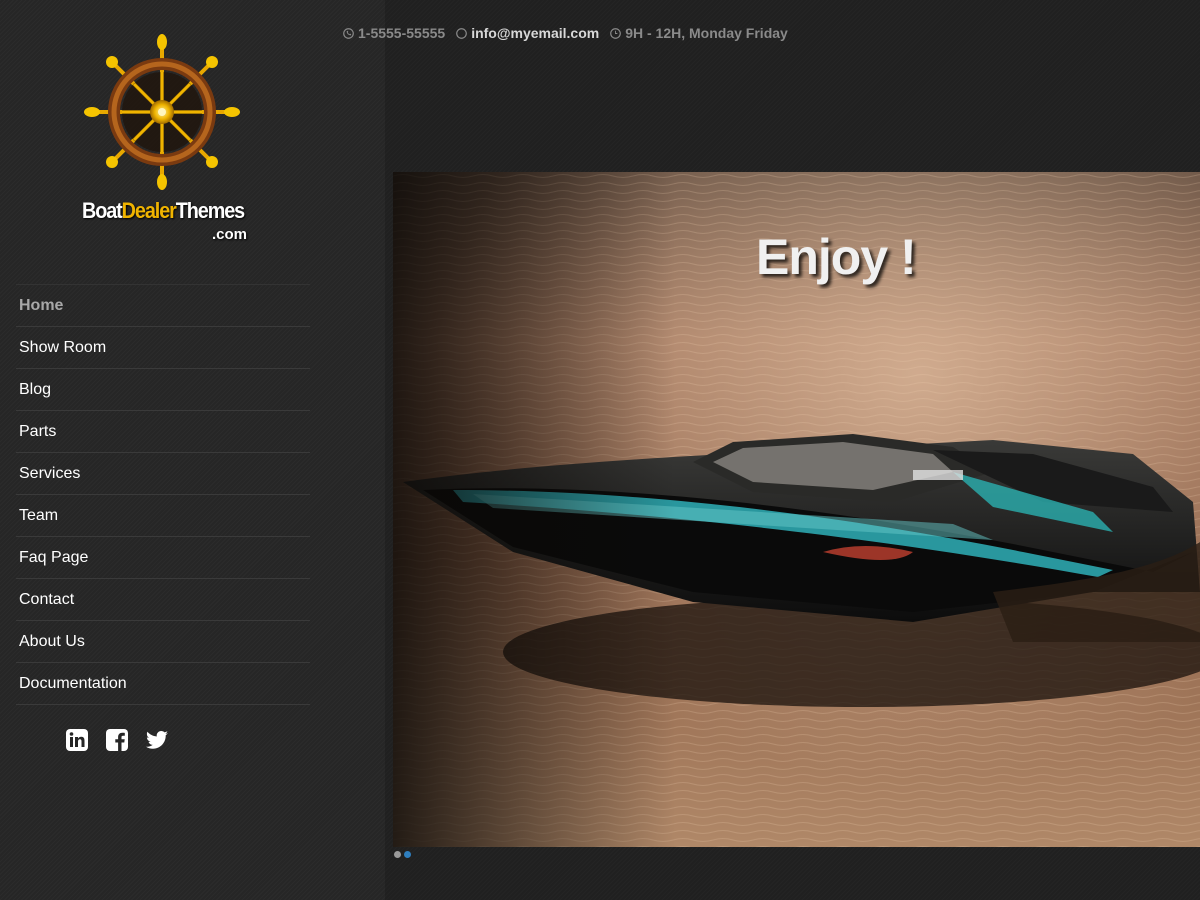  Describe the element at coordinates (163, 600) in the screenshot. I see `nav-item-contact: Contact` at that location.